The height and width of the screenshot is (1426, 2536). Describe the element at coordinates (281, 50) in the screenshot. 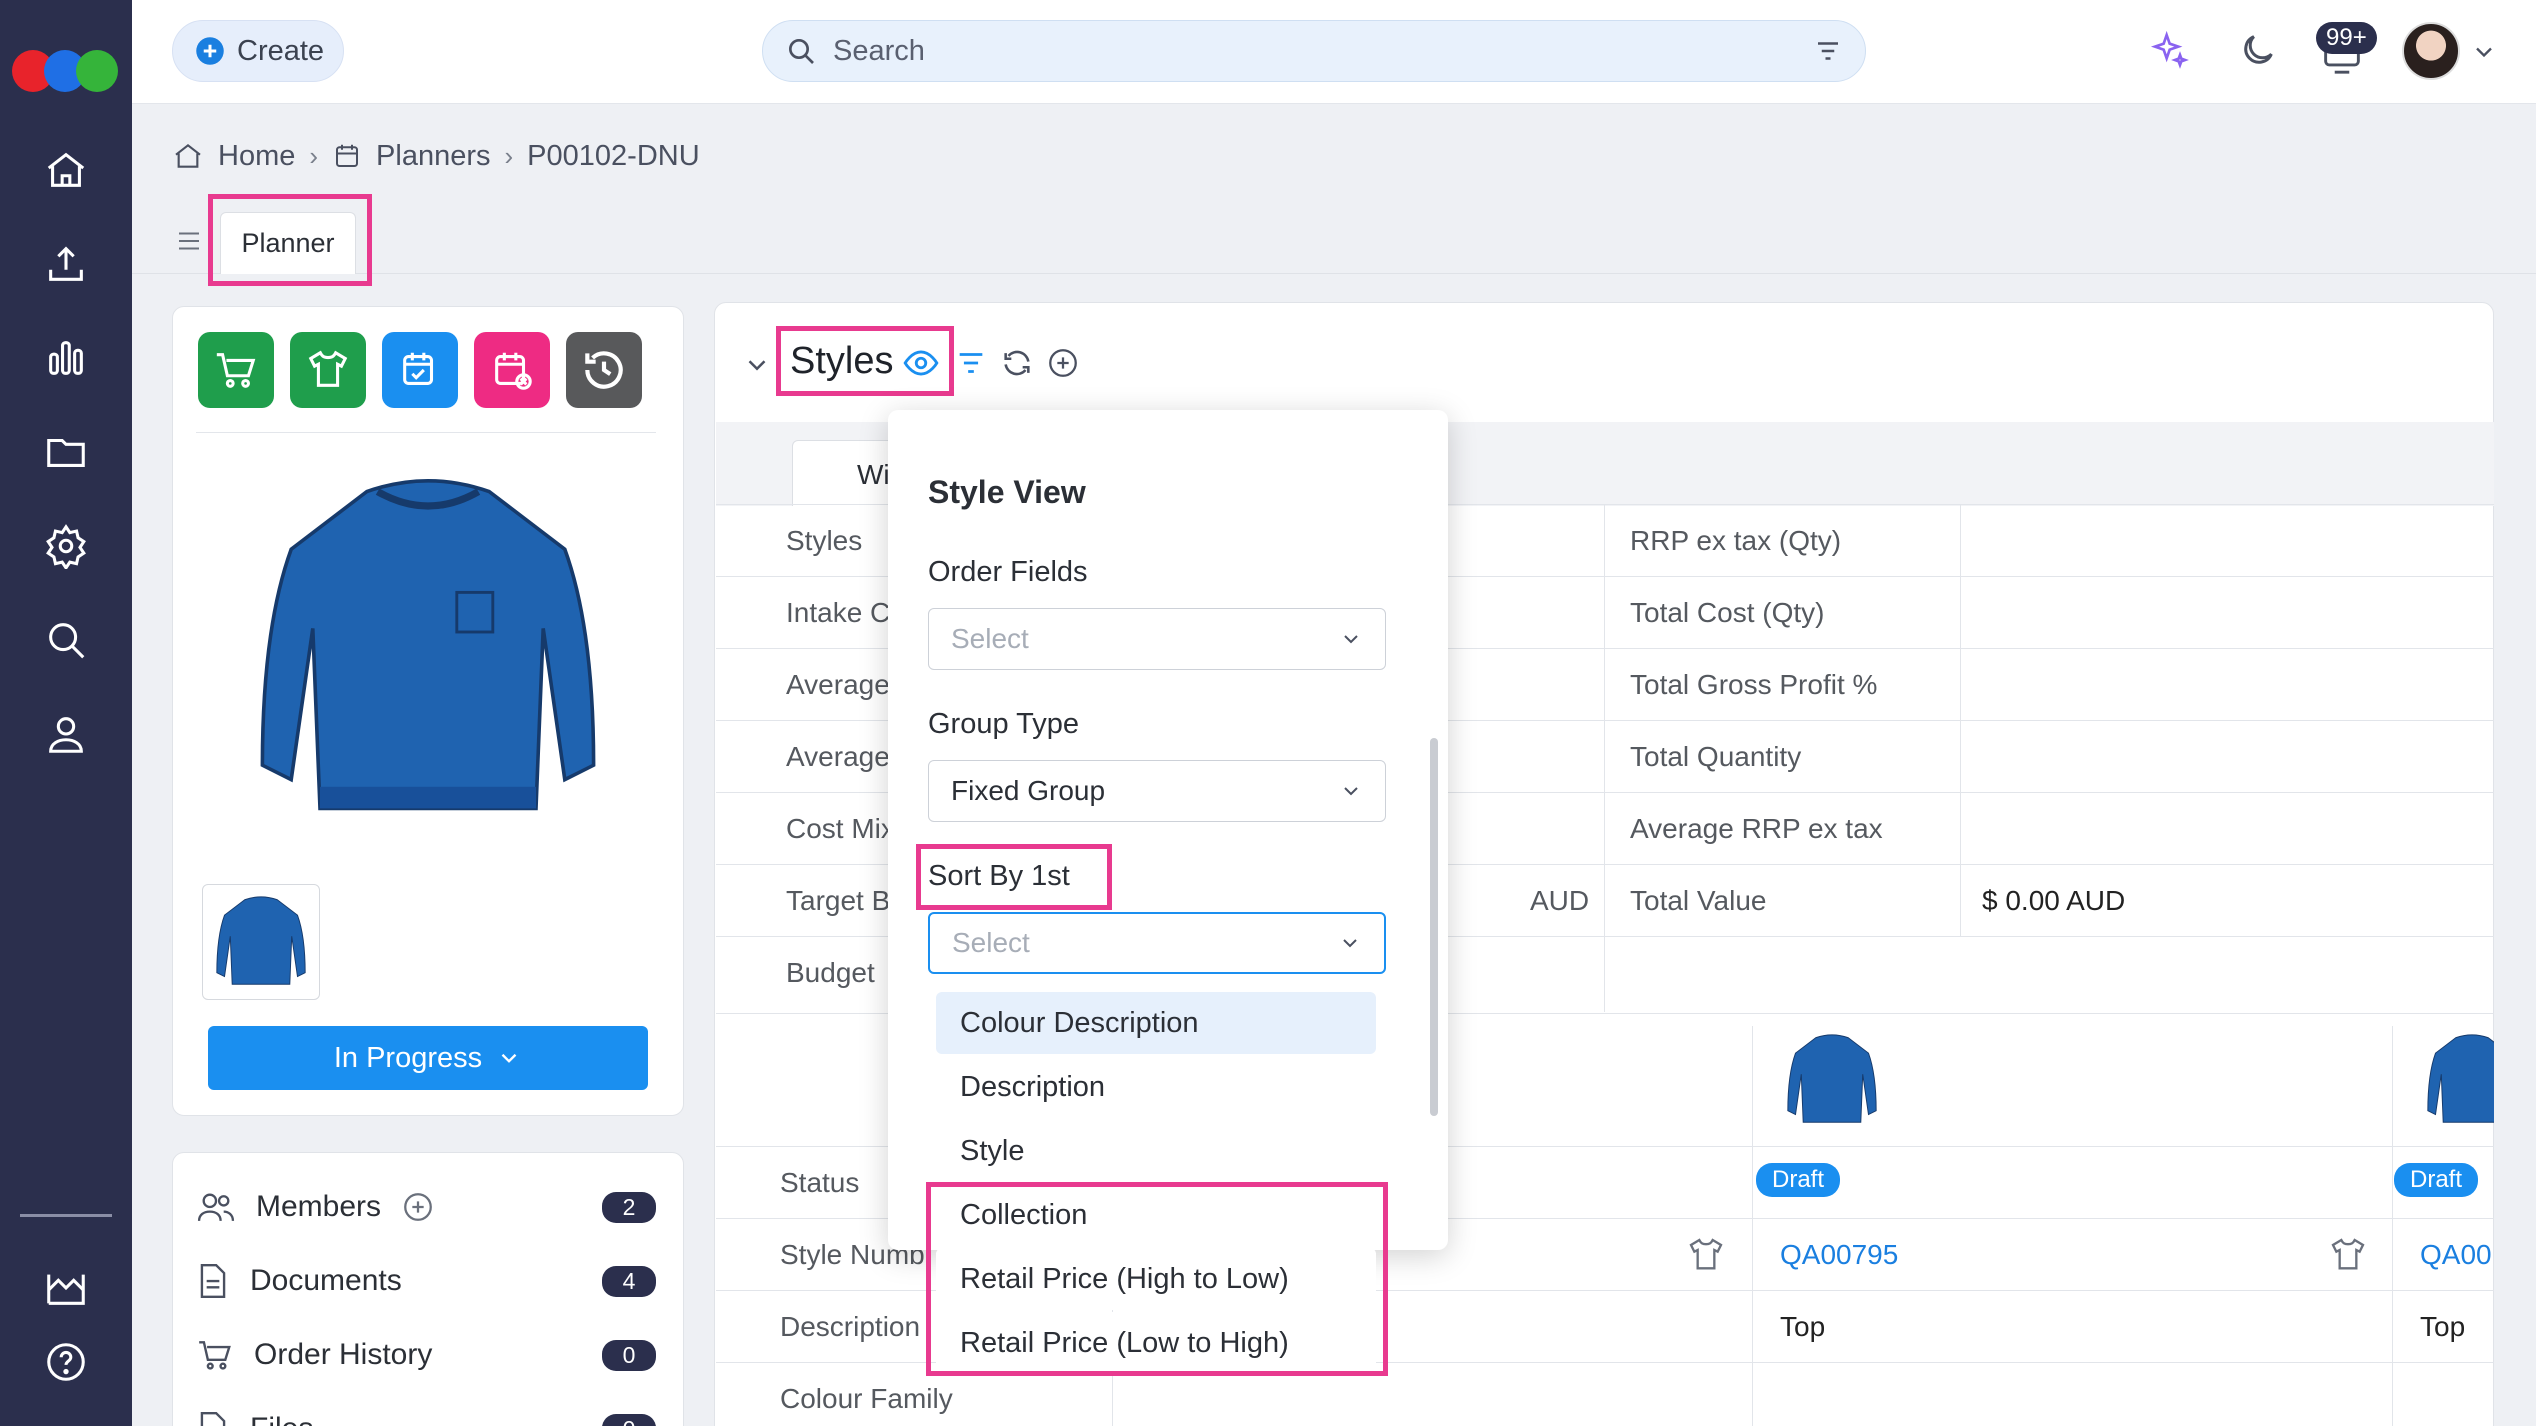

I see `create-label: Create` at that location.